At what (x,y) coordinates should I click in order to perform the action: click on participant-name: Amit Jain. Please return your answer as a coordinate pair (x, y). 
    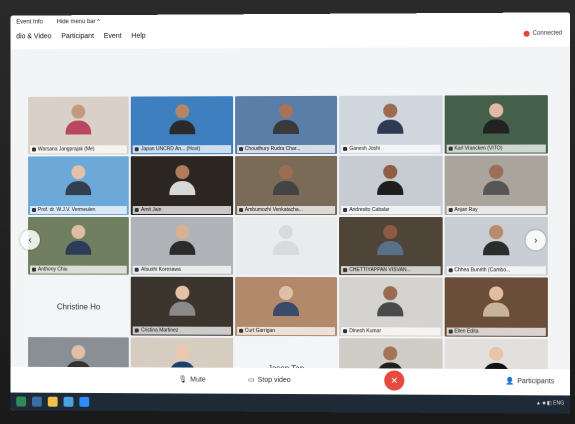
    Looking at the image, I should click on (151, 209).